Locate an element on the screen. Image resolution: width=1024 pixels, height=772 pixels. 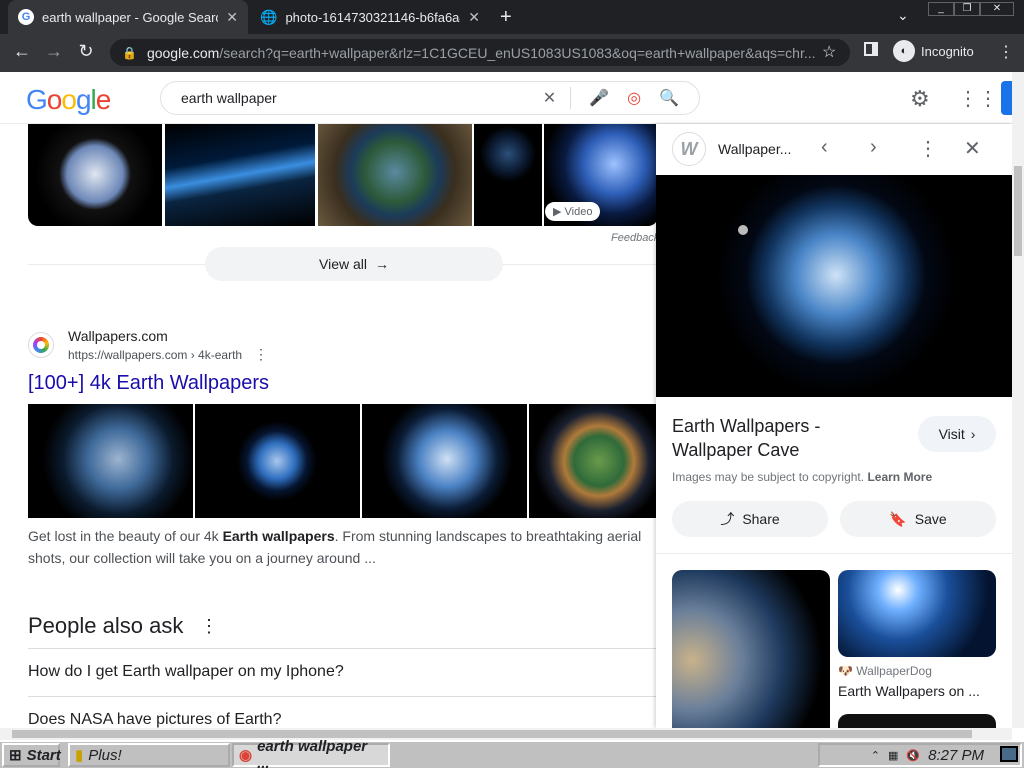
google-favicon-icon: G is located at coordinates (26, 17).